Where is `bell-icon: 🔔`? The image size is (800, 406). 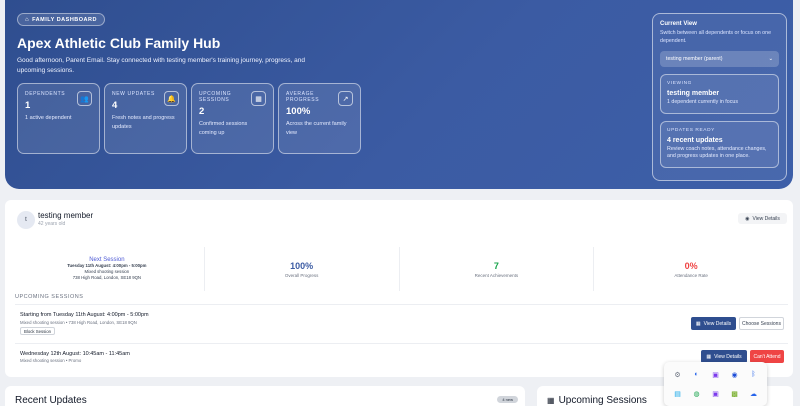 bell-icon: 🔔 is located at coordinates (171, 98).